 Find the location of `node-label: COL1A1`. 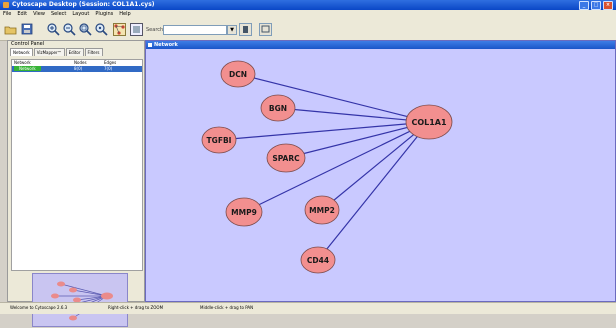

node-label: COL1A1 is located at coordinates (429, 122).